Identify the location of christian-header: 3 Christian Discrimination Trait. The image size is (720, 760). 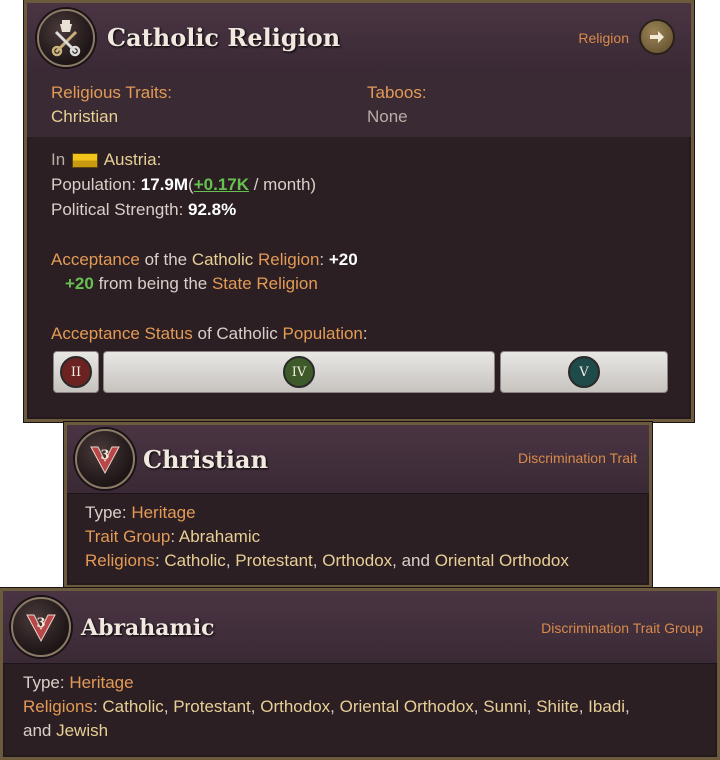
(358, 459).